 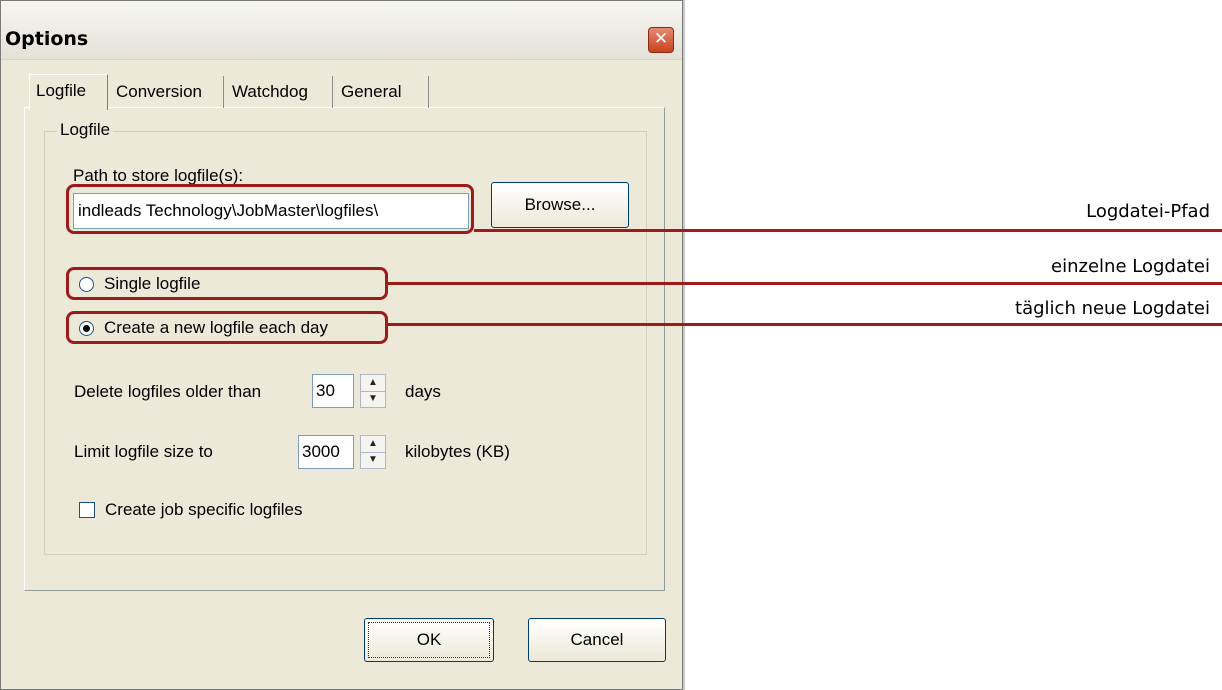 I want to click on close-icon: ✕, so click(x=661, y=40).